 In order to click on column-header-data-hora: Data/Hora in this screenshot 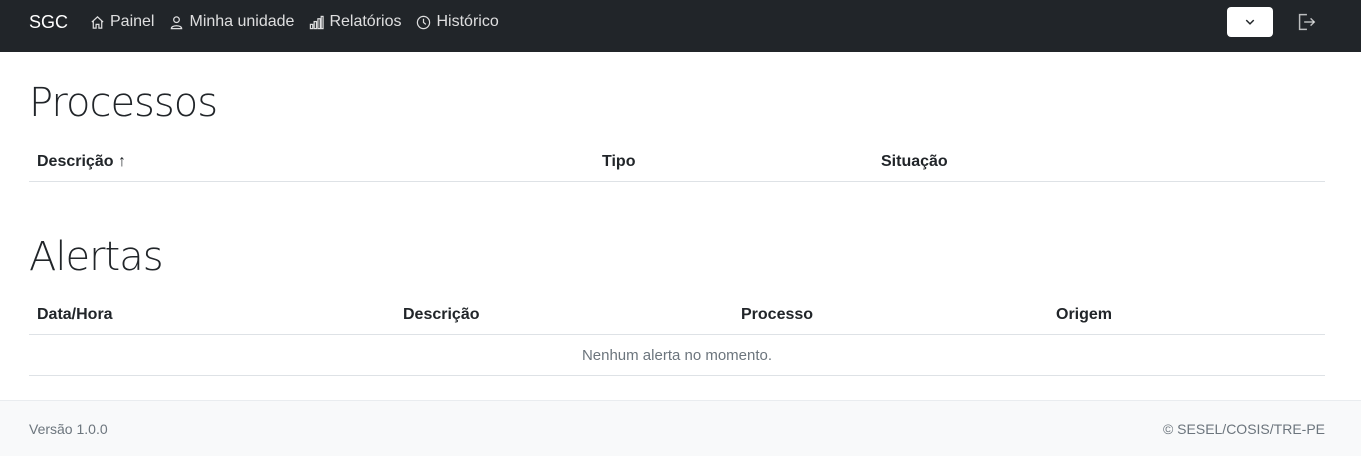, I will do `click(75, 314)`.